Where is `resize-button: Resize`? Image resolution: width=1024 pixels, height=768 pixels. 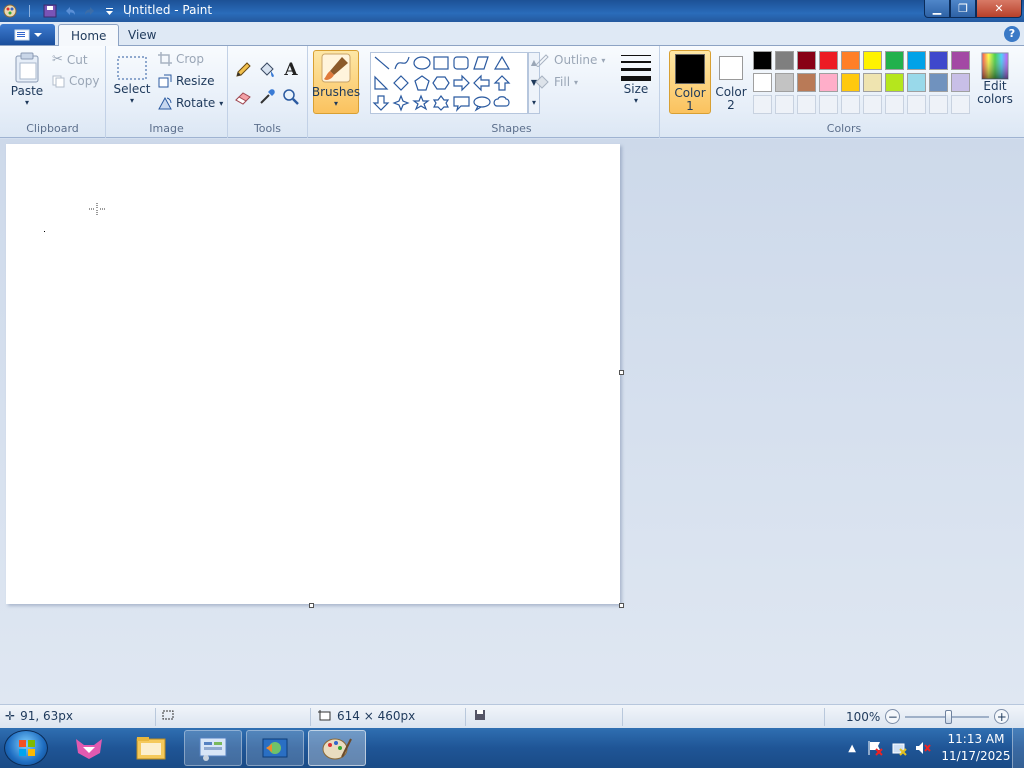
resize-button: Resize is located at coordinates (186, 81).